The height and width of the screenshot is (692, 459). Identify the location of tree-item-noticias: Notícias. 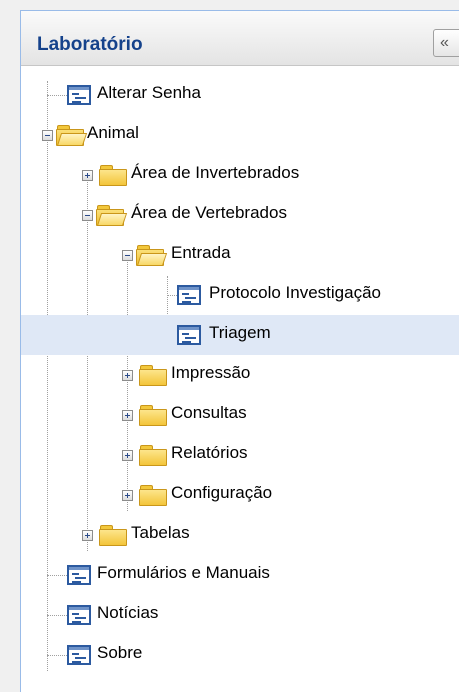
(240, 615).